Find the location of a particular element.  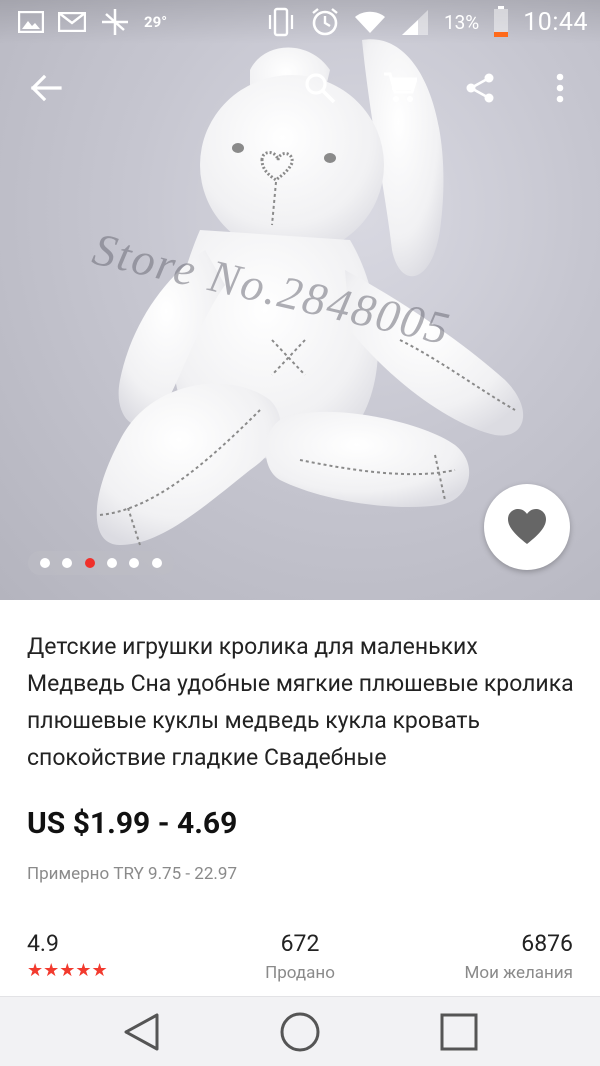

product-stats: 4.9 ★★★★★ 672 Продано 6876 Мои желания is located at coordinates (300, 963).